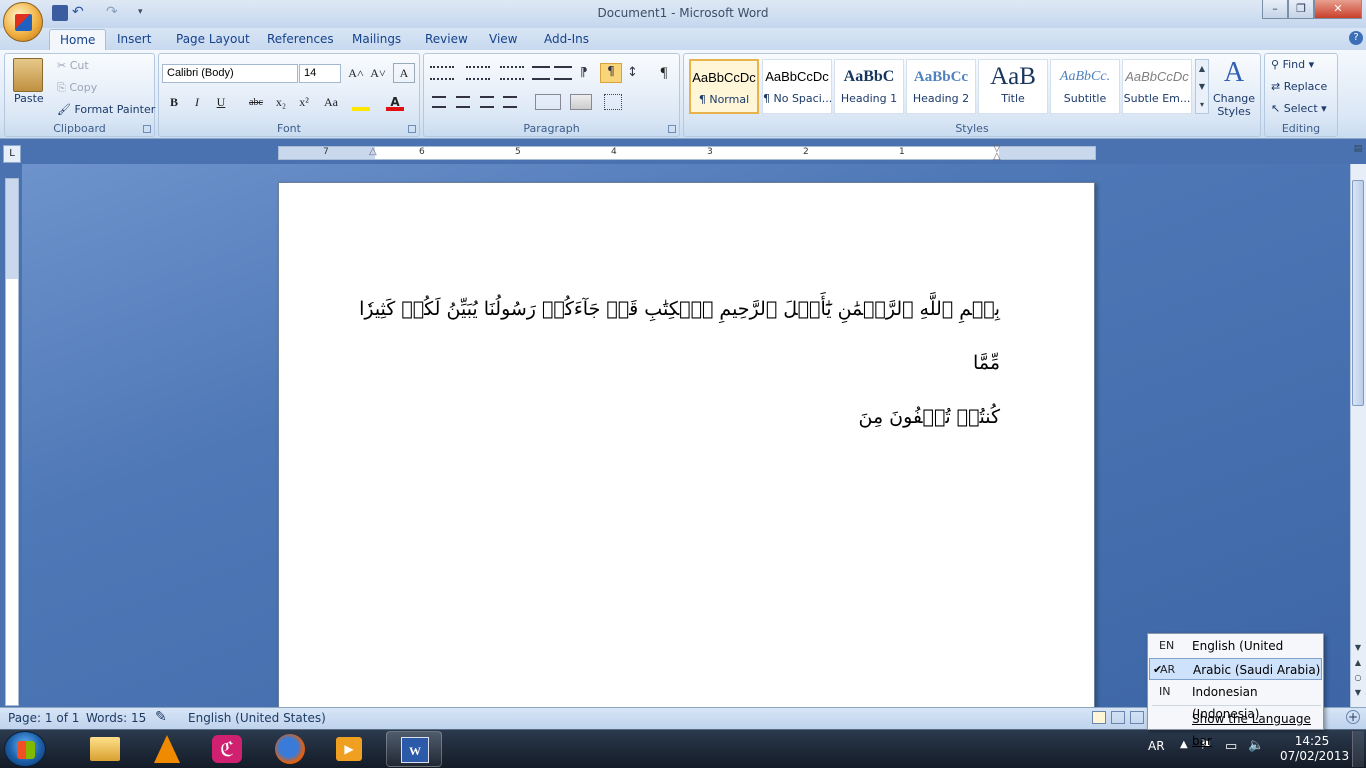 The width and height of the screenshot is (1366, 768). Describe the element at coordinates (221, 102) in the screenshot. I see `underline-button: U` at that location.